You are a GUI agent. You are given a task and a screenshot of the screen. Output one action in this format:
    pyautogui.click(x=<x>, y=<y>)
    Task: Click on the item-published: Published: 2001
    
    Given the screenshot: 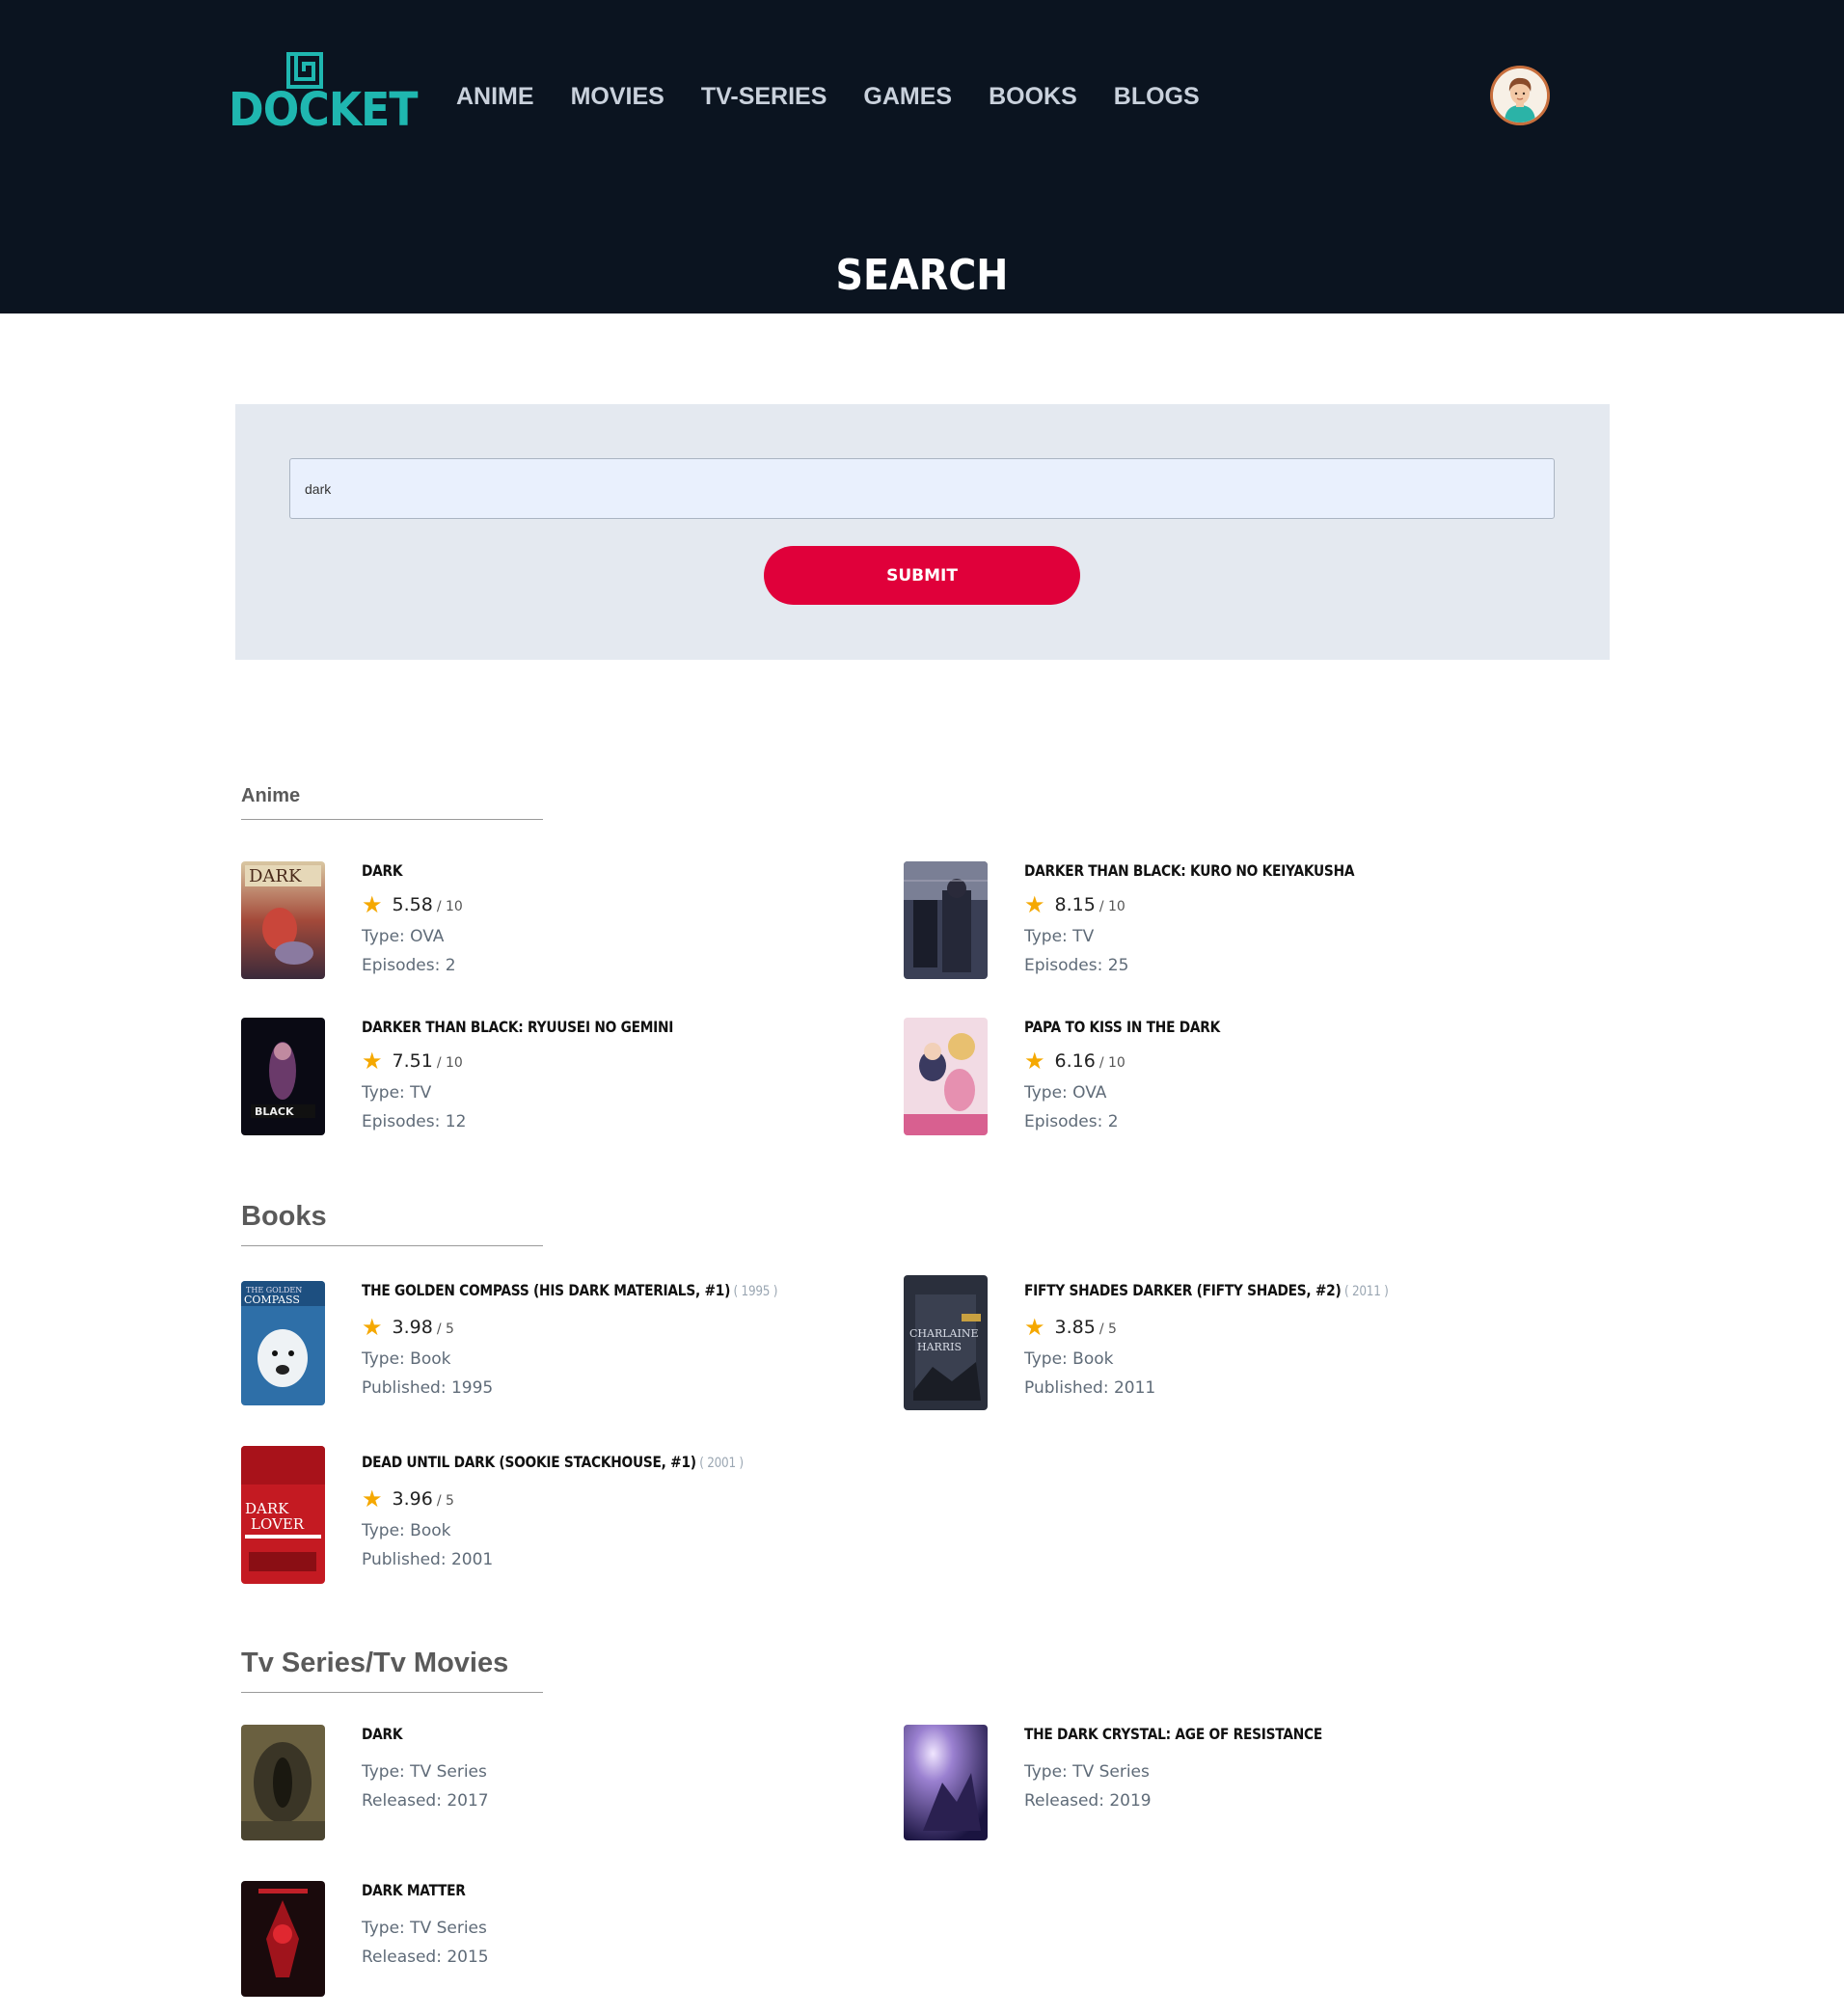 What is the action you would take?
    pyautogui.click(x=428, y=1559)
    